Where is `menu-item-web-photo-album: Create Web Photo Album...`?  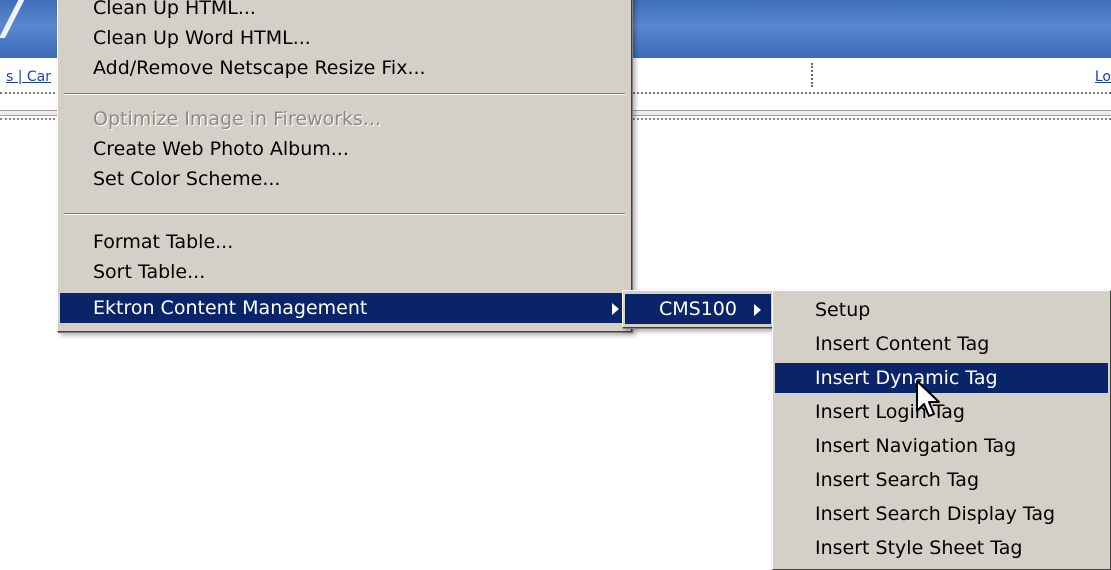
menu-item-web-photo-album: Create Web Photo Album... is located at coordinates (344, 149).